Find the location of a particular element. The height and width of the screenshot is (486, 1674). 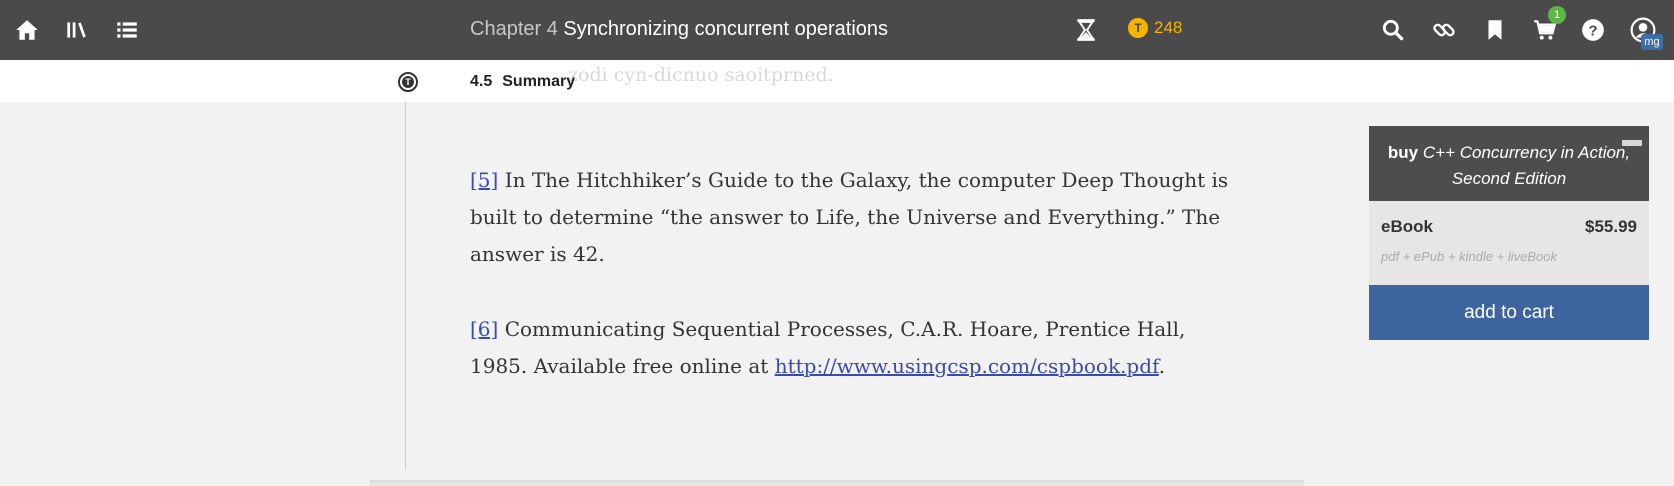

section-heading: 4.5 Summary is located at coordinates (522, 82).